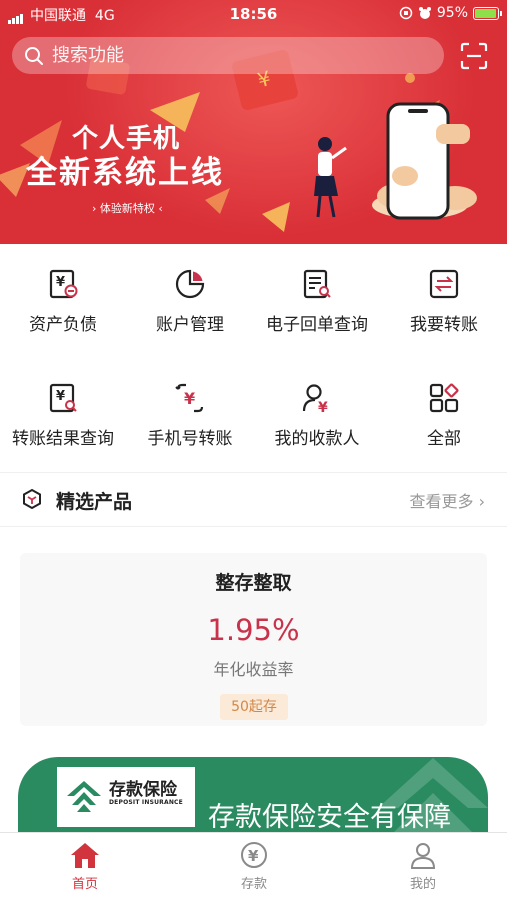  Describe the element at coordinates (444, 398) in the screenshot. I see `all-apps-icon` at that location.